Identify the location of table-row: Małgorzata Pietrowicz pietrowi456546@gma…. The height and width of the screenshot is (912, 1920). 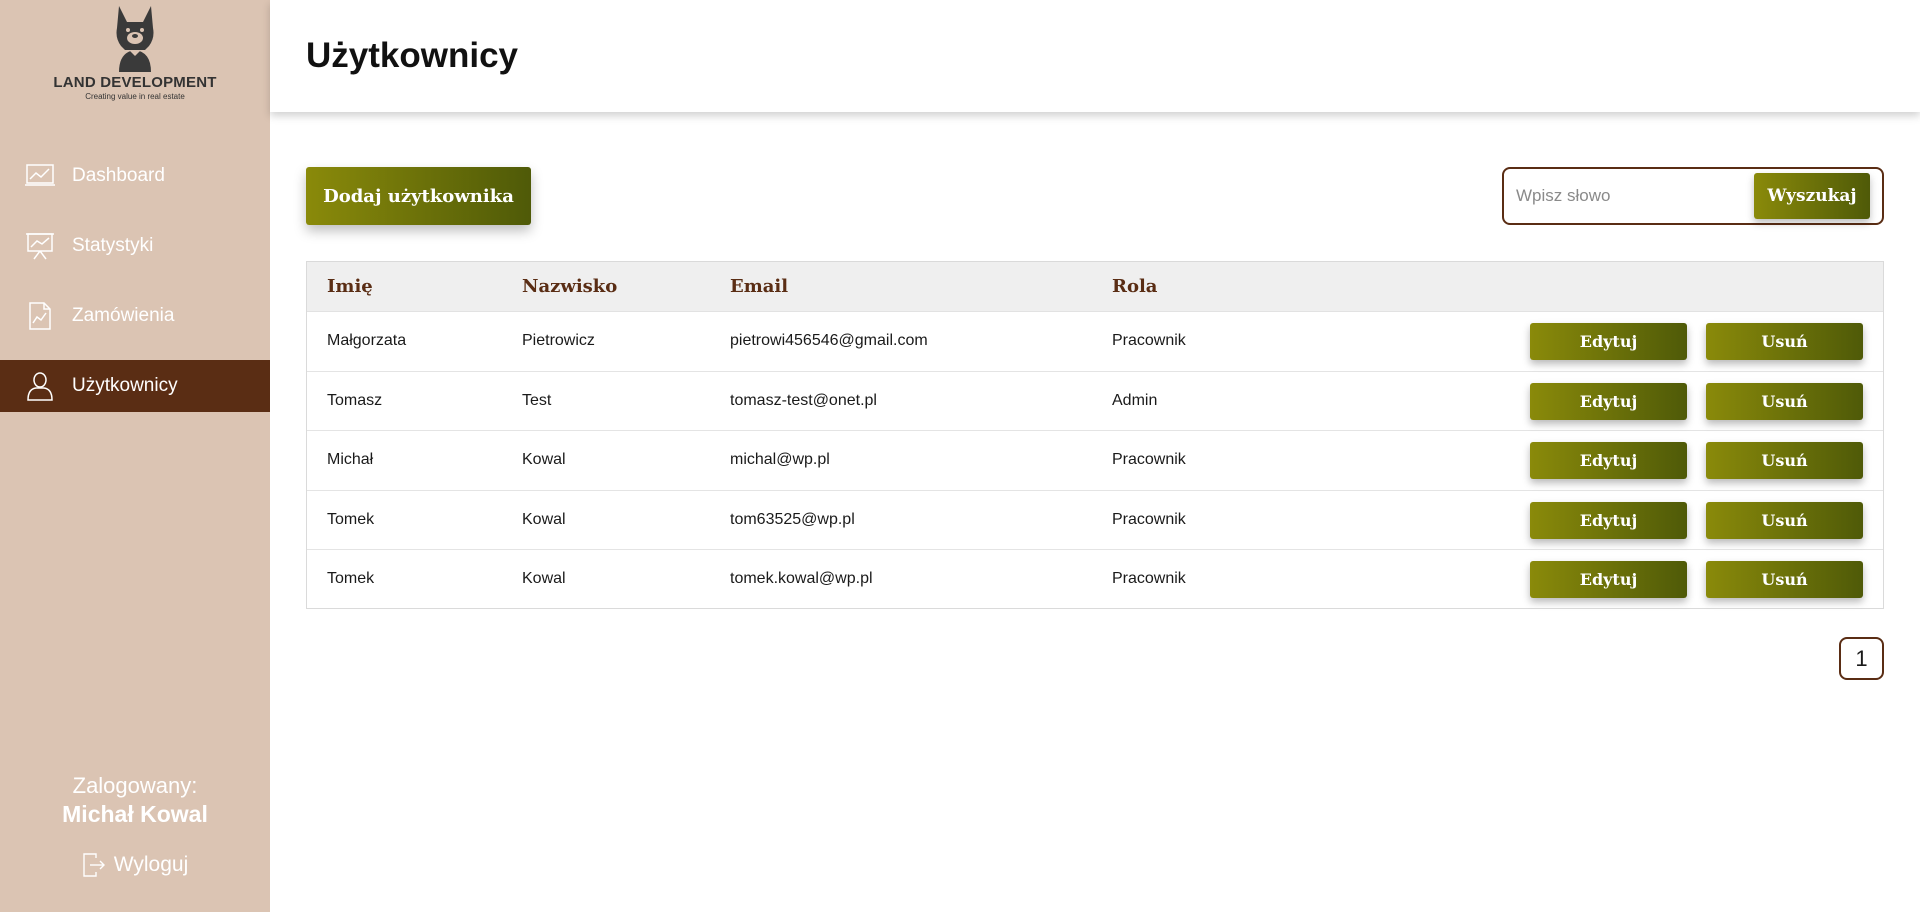
(1095, 342).